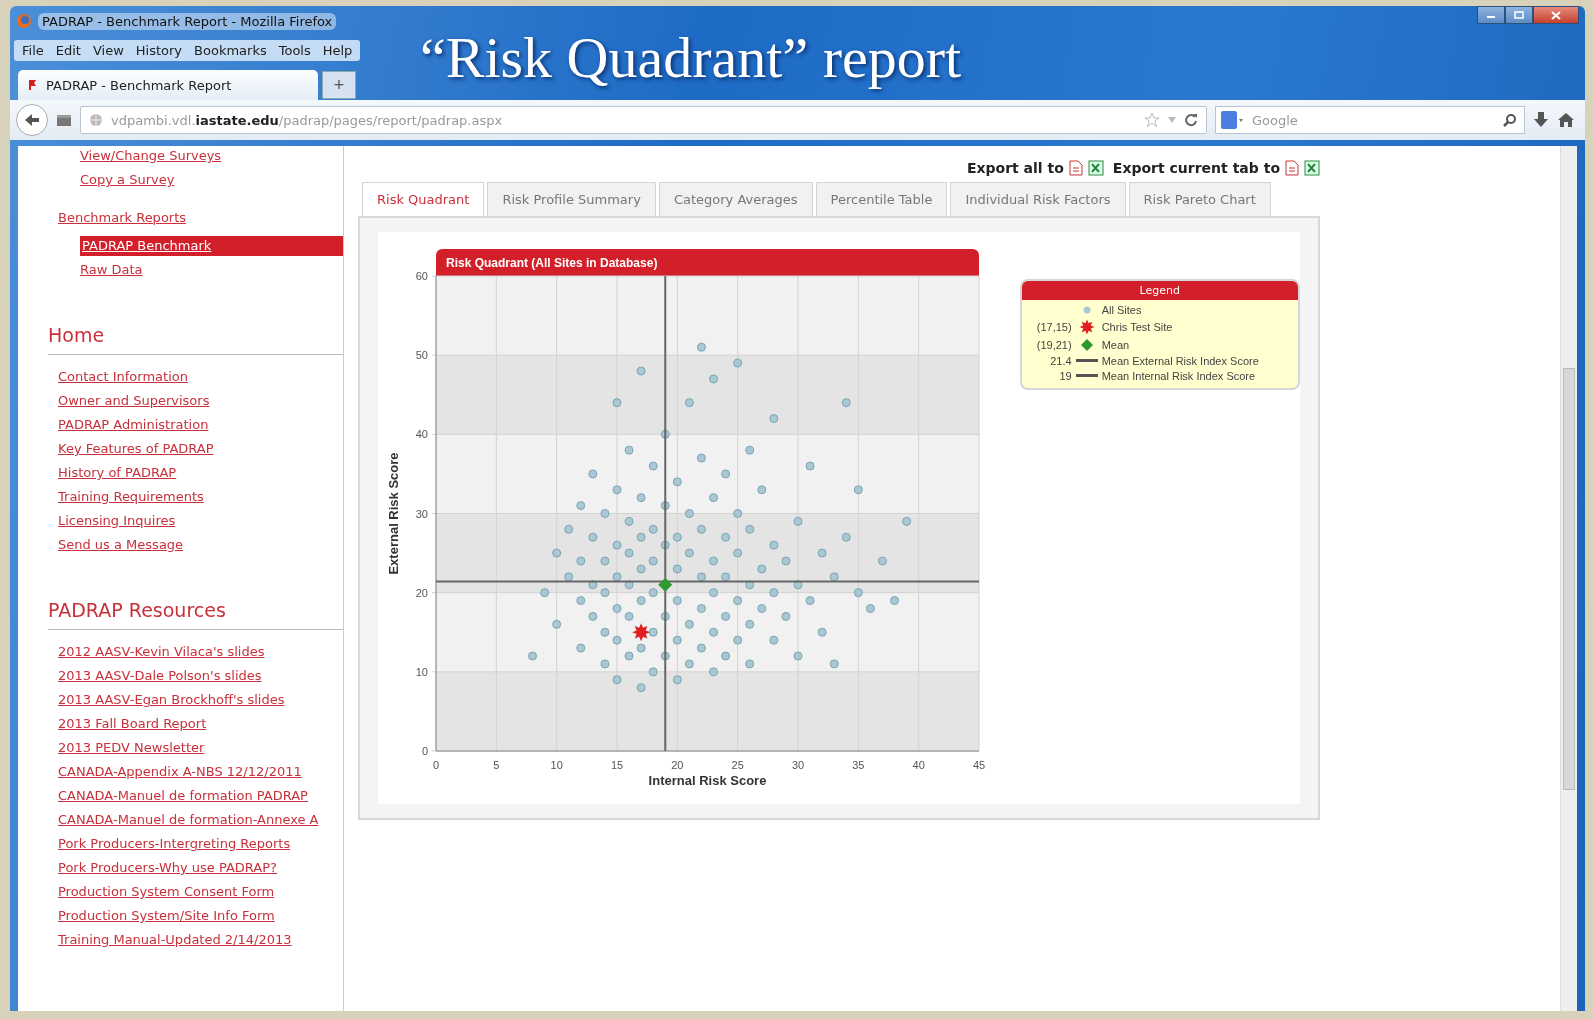  What do you see at coordinates (121, 545) in the screenshot?
I see `sidebar-link: Send us a Message` at bounding box center [121, 545].